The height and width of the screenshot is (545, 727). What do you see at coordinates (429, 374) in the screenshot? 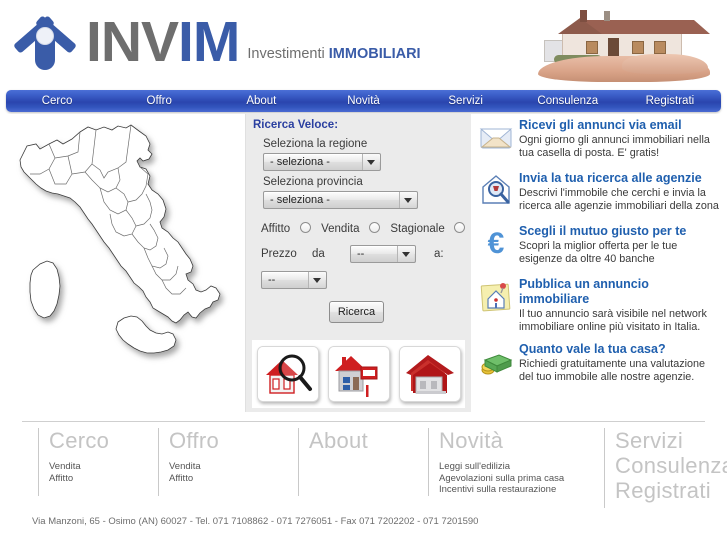
I see `house-villa-thumb` at bounding box center [429, 374].